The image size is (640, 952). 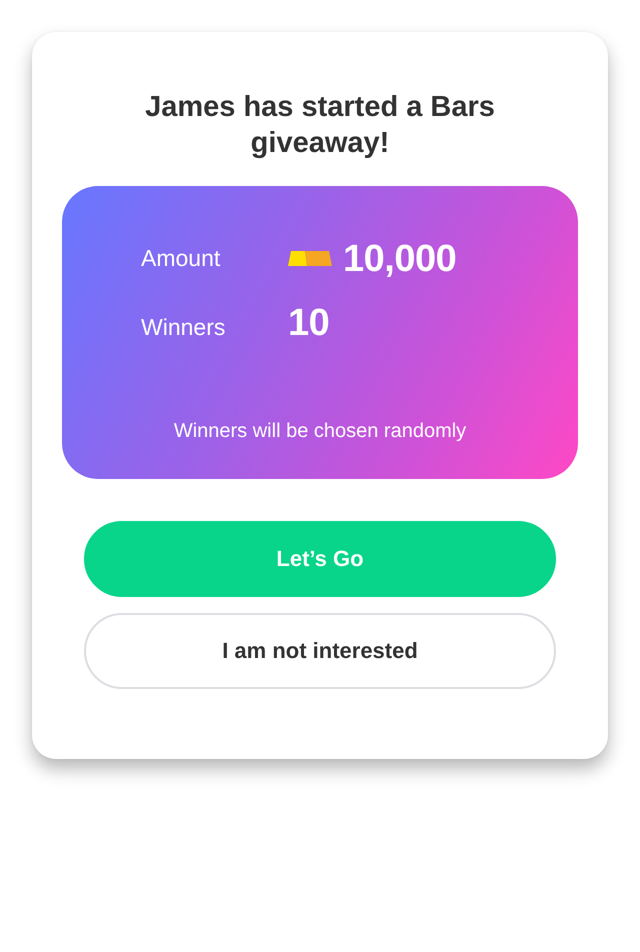 I want to click on field-label: Amount, so click(x=181, y=258).